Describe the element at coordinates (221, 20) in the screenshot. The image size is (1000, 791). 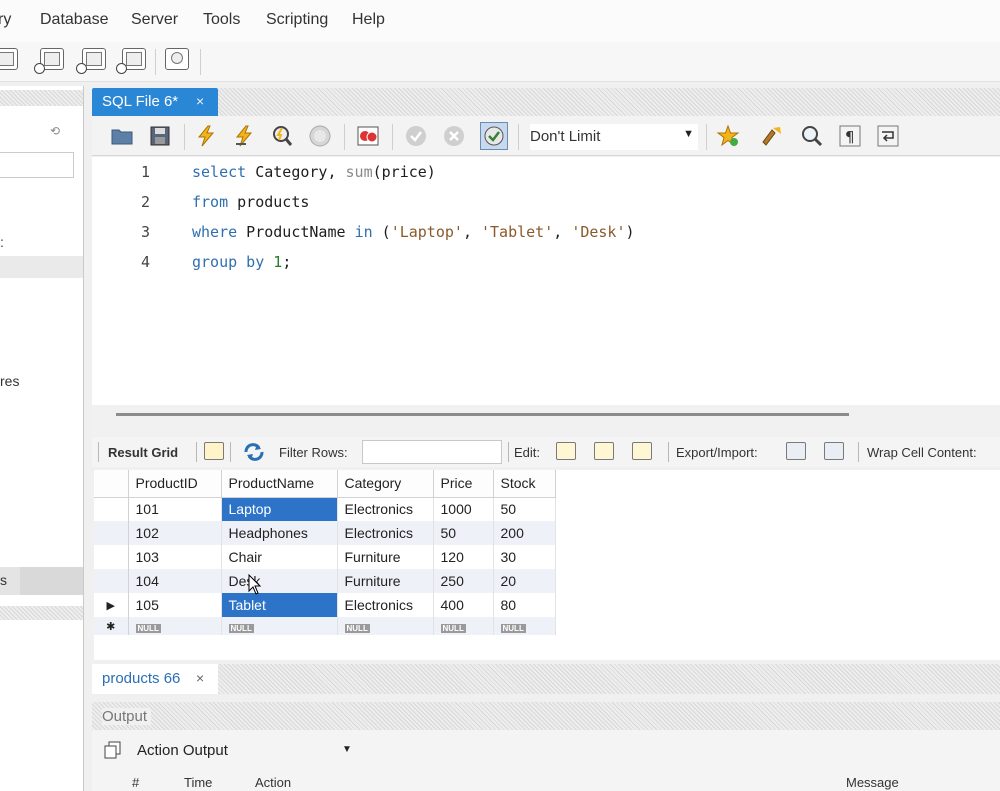
I see `menu-tools: Tools` at that location.